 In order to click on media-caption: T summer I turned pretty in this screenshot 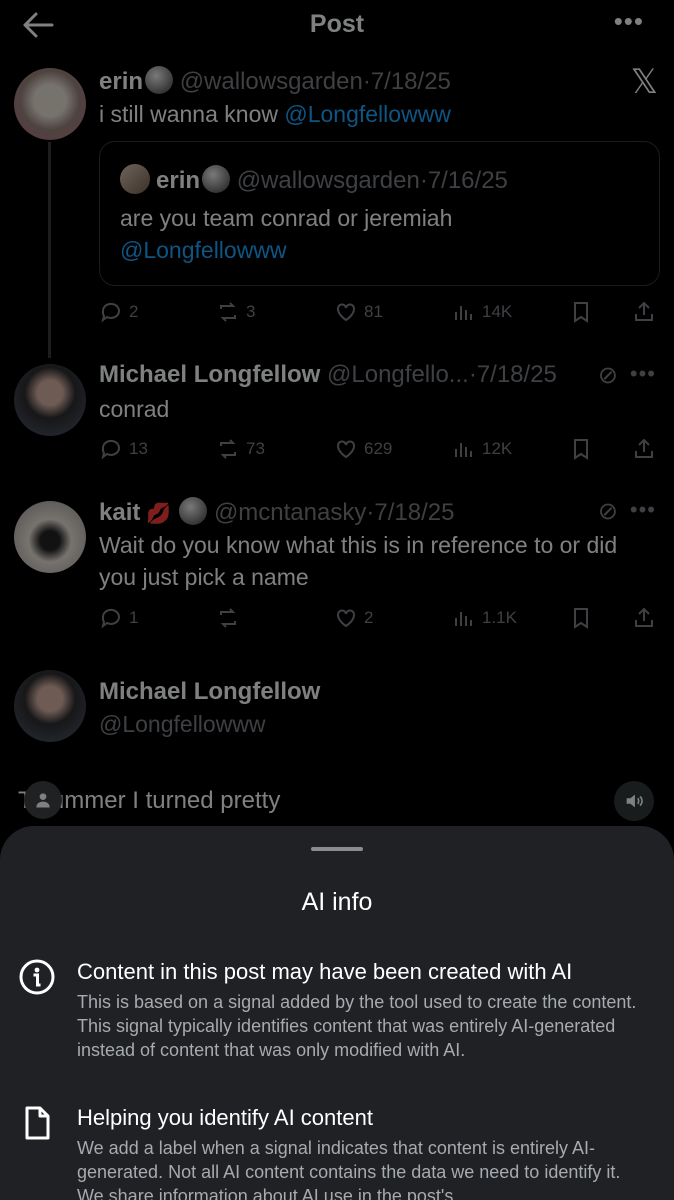, I will do `click(337, 800)`.